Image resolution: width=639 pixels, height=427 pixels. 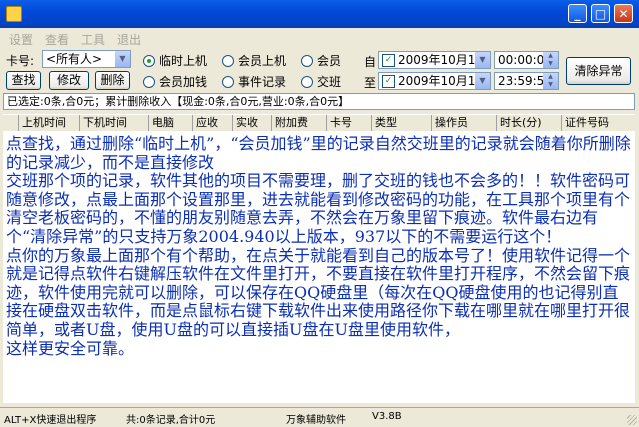 I want to click on column-header: 类型, so click(x=402, y=123).